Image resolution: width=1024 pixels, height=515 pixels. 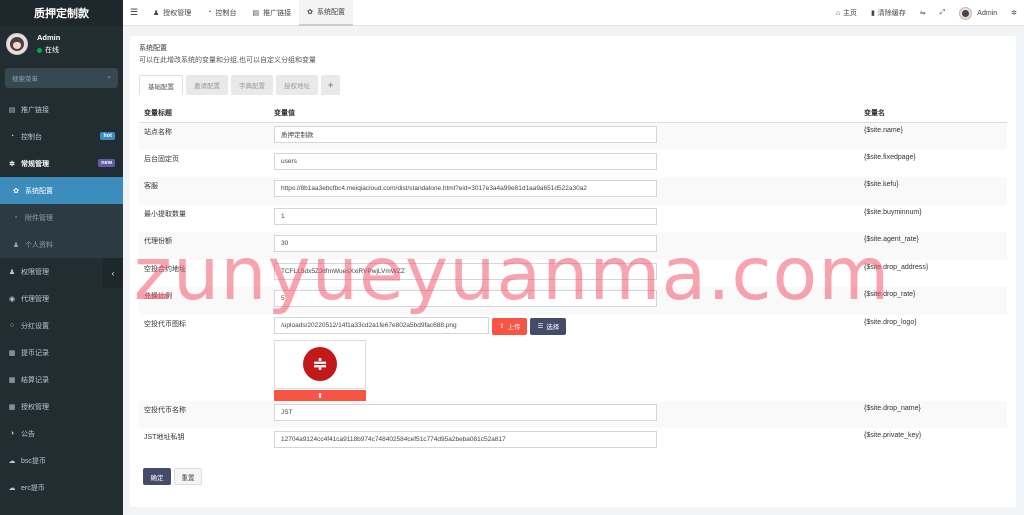 I want to click on column-header: 变量值, so click(x=564, y=114).